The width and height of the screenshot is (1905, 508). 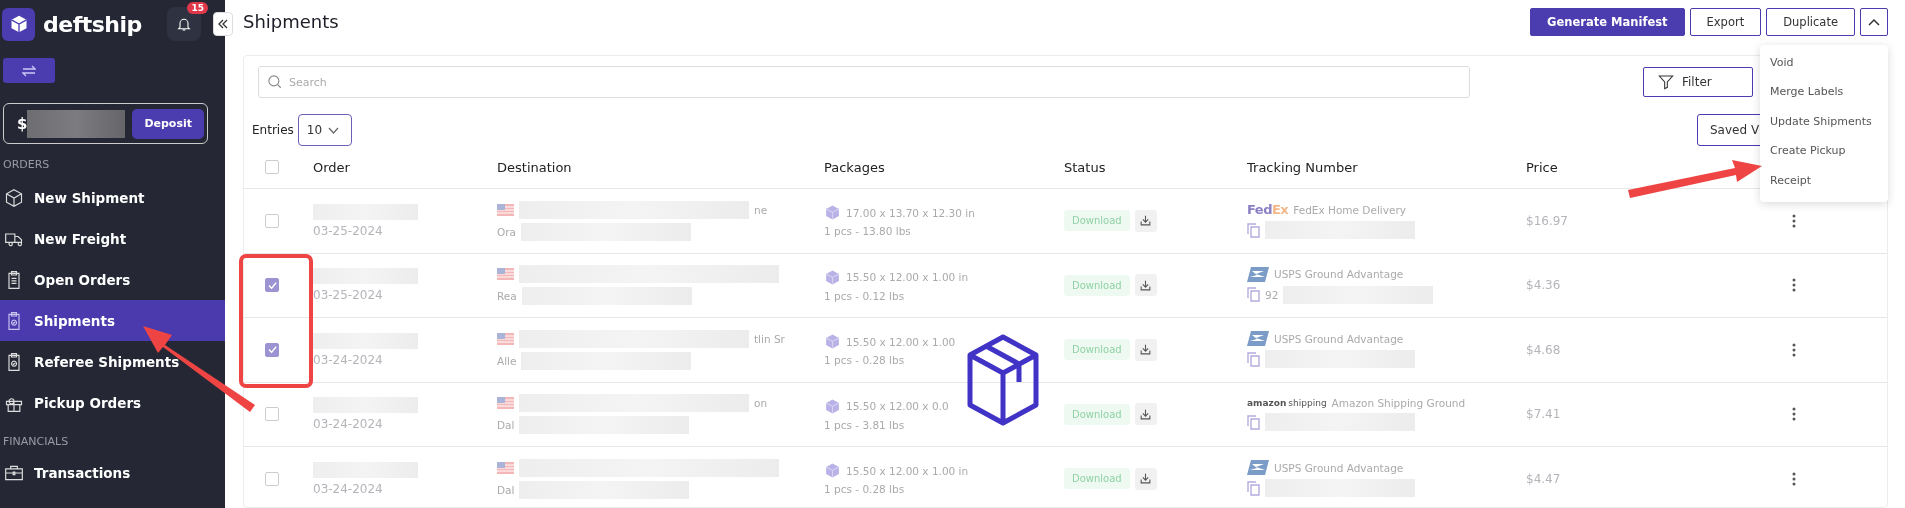 I want to click on entries-label: Entries, so click(x=273, y=130).